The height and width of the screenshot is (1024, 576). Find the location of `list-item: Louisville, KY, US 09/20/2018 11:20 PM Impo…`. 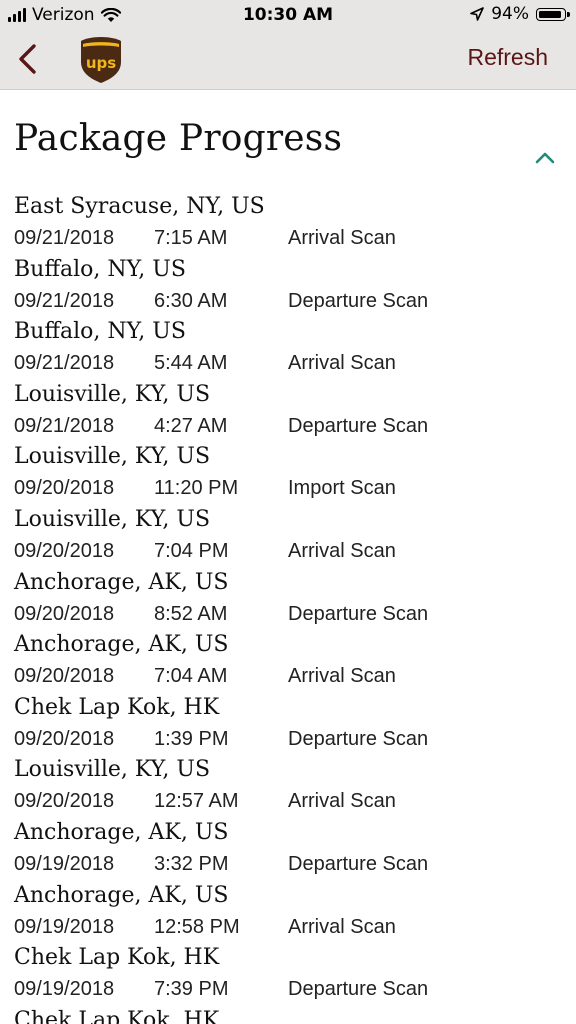

list-item: Louisville, KY, US 09/20/2018 11:20 PM Impo… is located at coordinates (289, 475).